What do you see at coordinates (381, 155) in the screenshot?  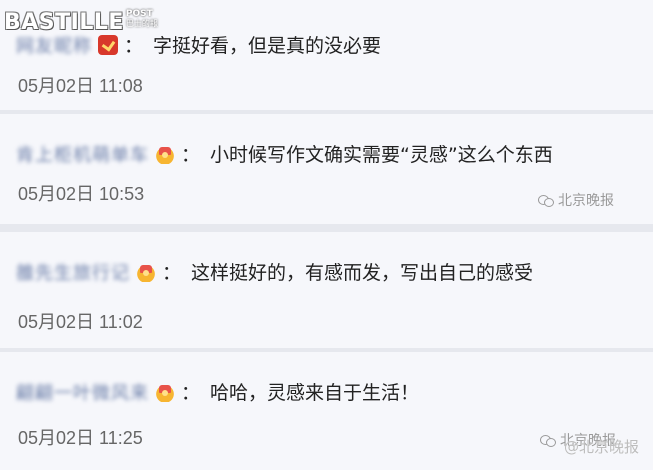 I see `comment-text: 小时候写作文确实需要“灵感”这么个东西` at bounding box center [381, 155].